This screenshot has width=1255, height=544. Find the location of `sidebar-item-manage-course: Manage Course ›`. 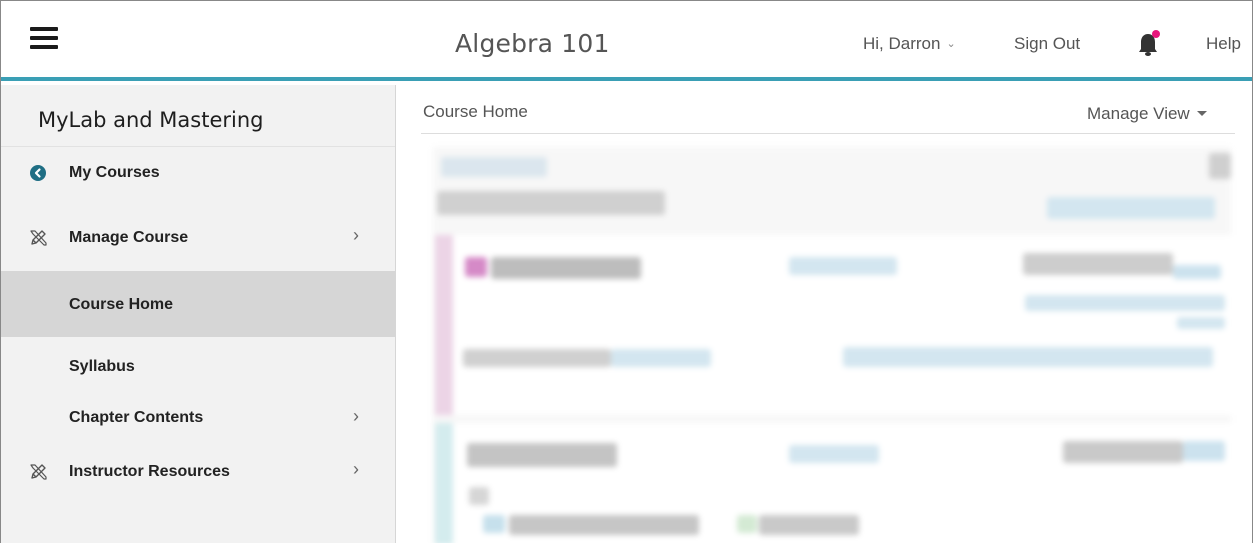

sidebar-item-manage-course: Manage Course › is located at coordinates (198, 238).